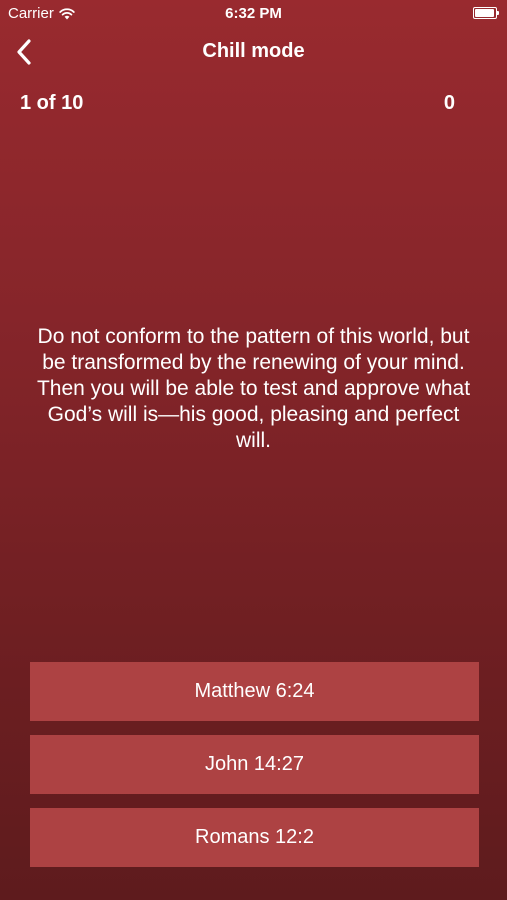 The image size is (507, 900). What do you see at coordinates (254, 764) in the screenshot?
I see `answer-option-button: John 14:27` at bounding box center [254, 764].